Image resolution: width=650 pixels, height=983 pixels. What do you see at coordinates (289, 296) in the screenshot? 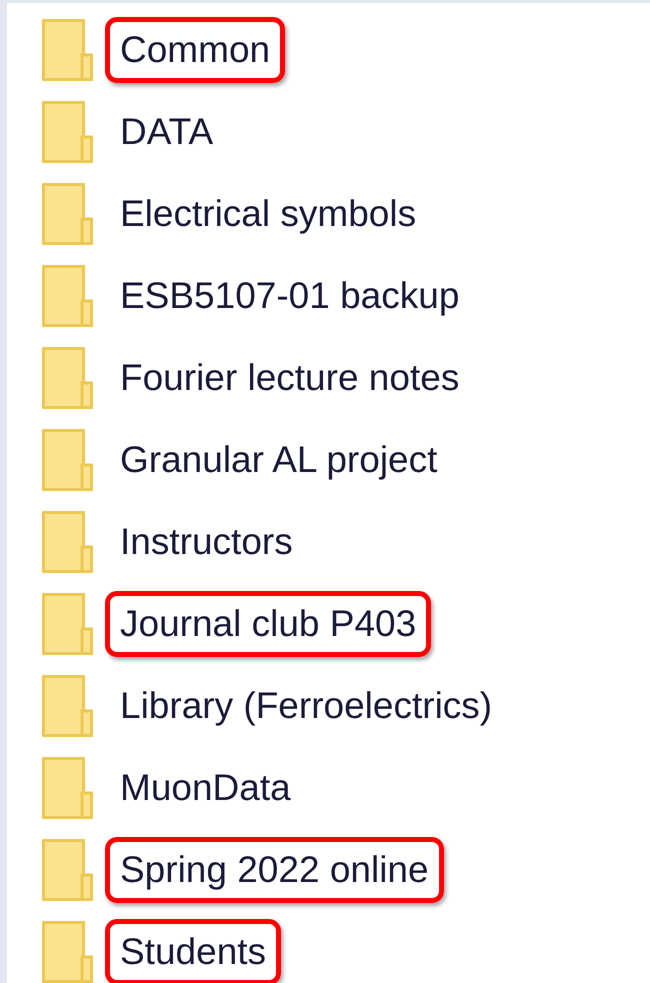
I see `folder-name: ESB5107-01 backup` at bounding box center [289, 296].